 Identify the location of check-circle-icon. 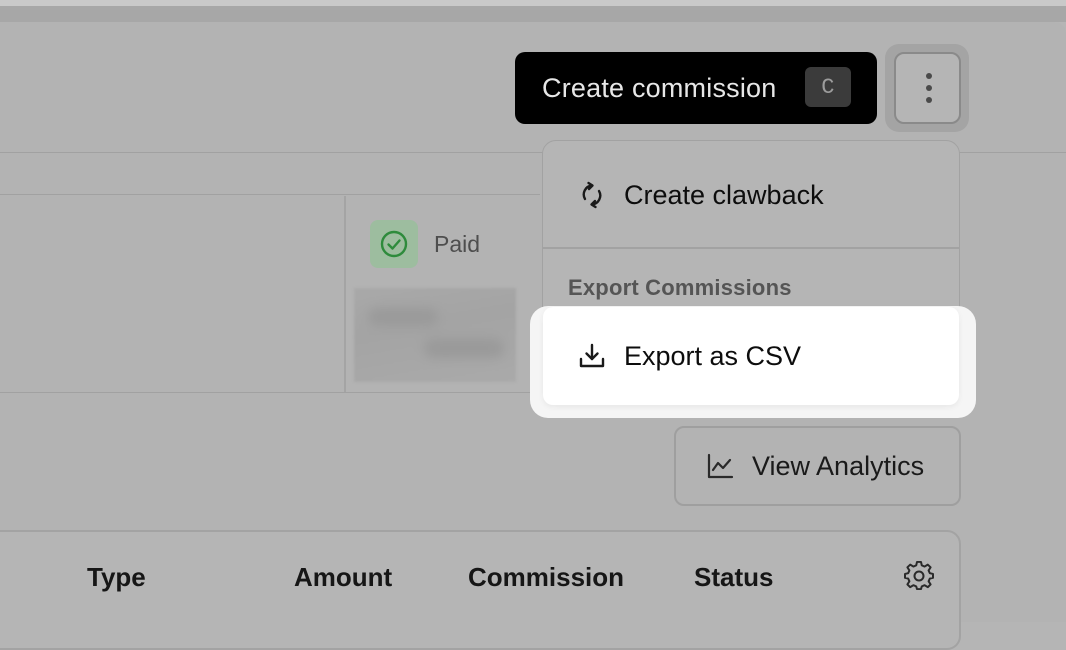
(394, 244).